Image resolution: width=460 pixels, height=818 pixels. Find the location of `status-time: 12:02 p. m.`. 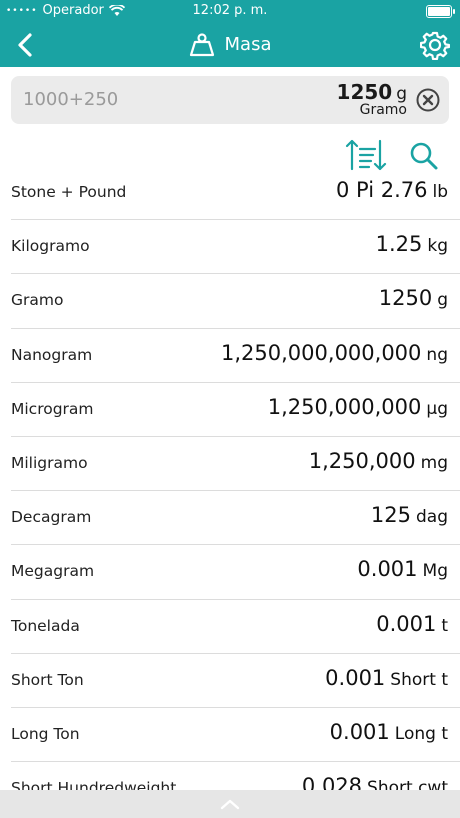

status-time: 12:02 p. m. is located at coordinates (230, 10).